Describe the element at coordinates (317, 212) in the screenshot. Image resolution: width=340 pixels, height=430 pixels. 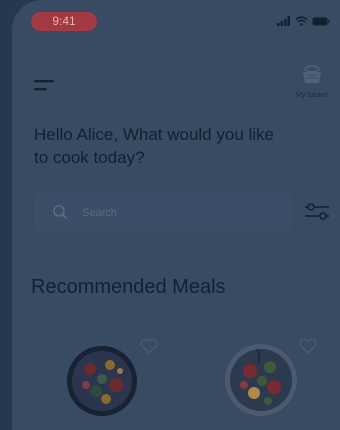
I see `filter-icon` at that location.